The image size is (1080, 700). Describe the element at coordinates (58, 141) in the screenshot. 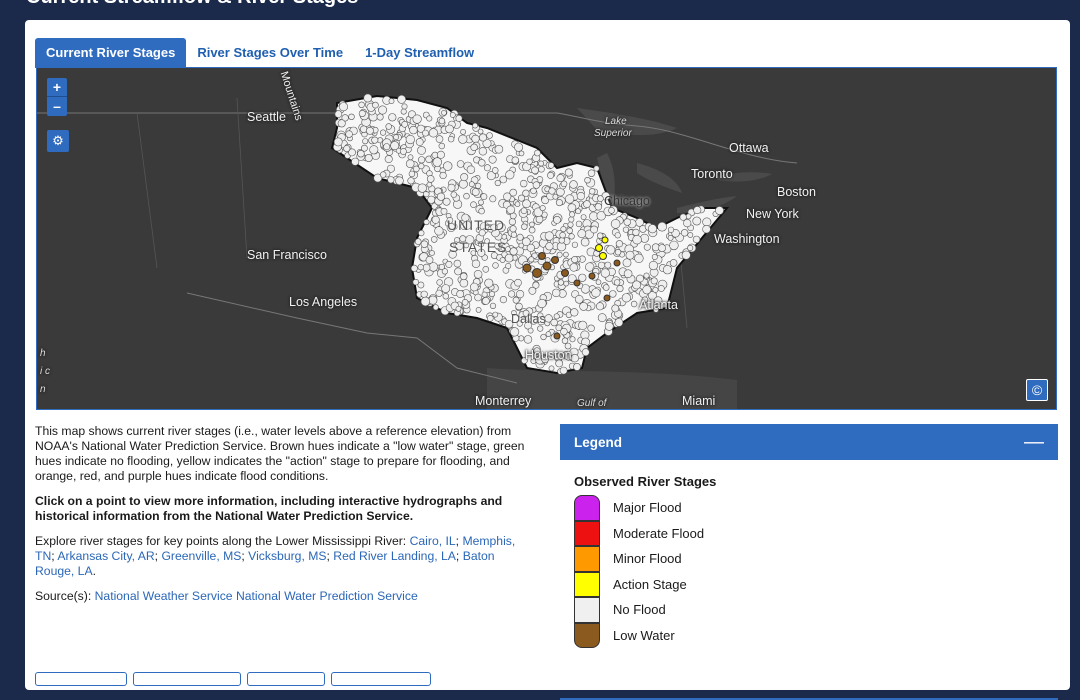

I see `layers-button: ⚙` at that location.